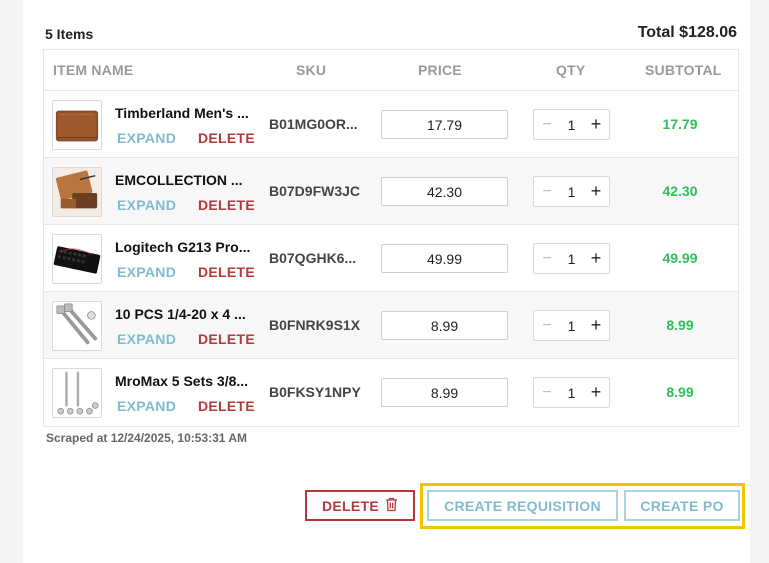 This screenshot has height=563, width=769. I want to click on column-item-name: ITEM NAME, so click(93, 70).